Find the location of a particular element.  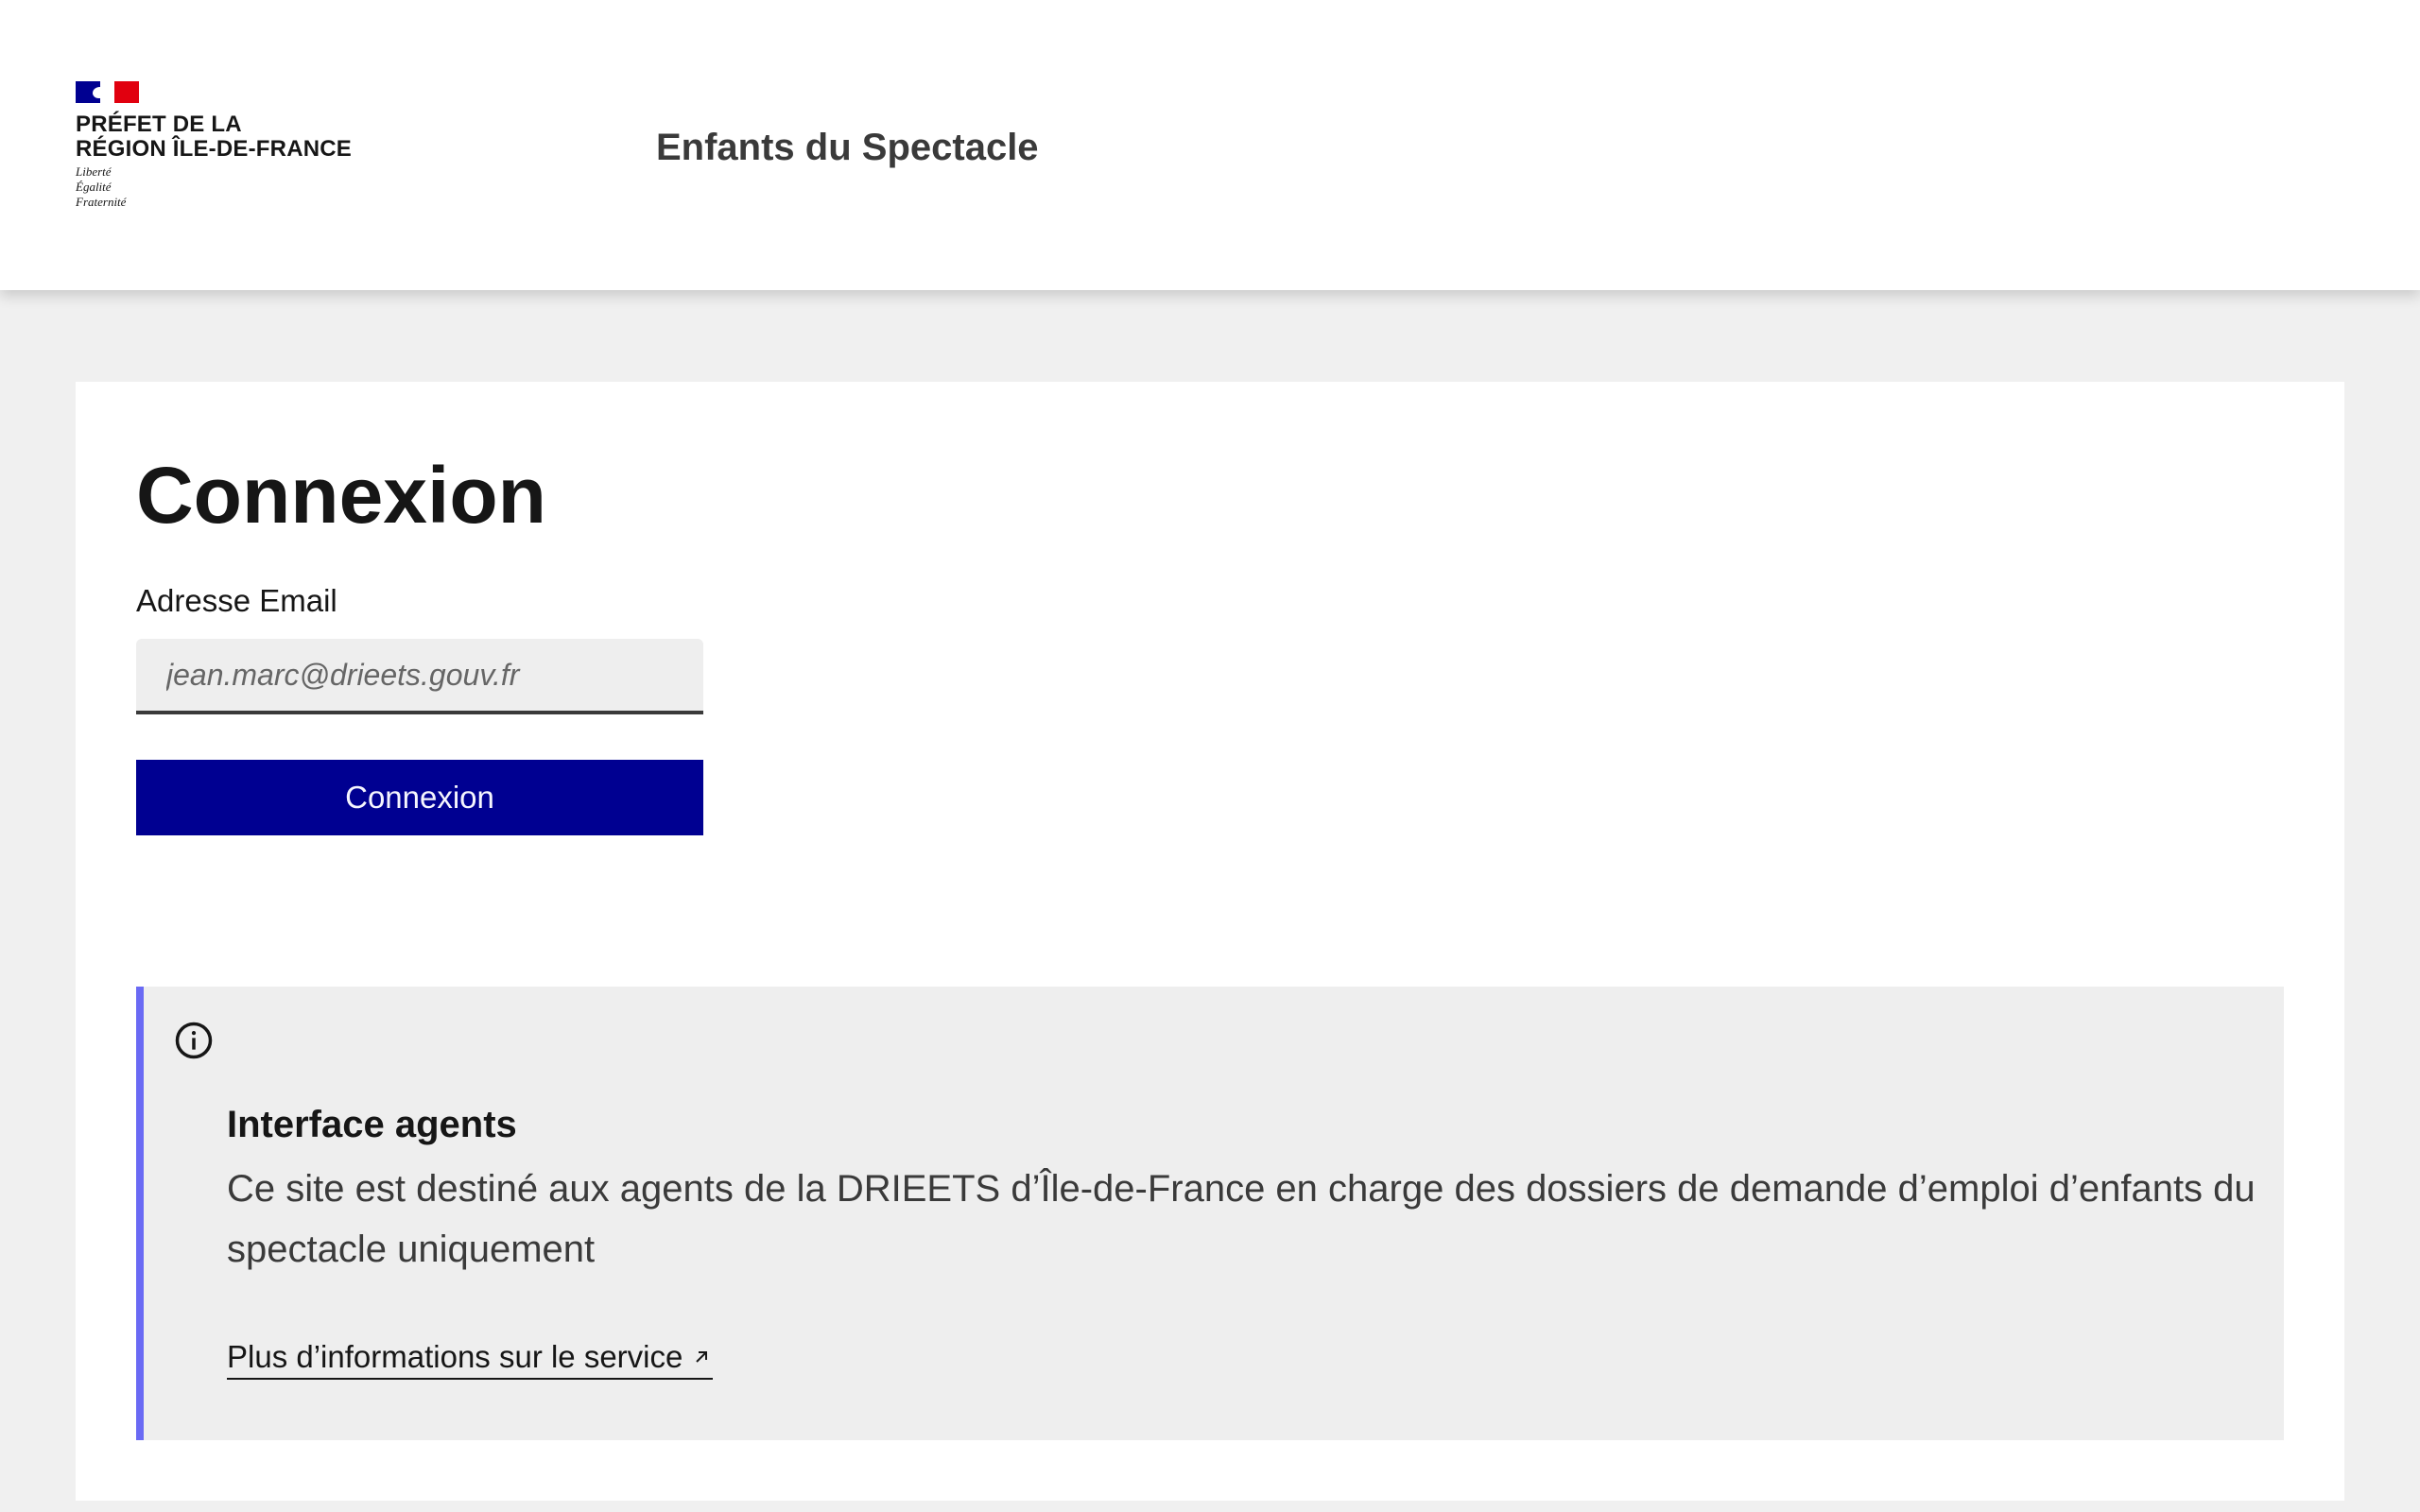

service-title: Enfants du Spectacle is located at coordinates (847, 147).